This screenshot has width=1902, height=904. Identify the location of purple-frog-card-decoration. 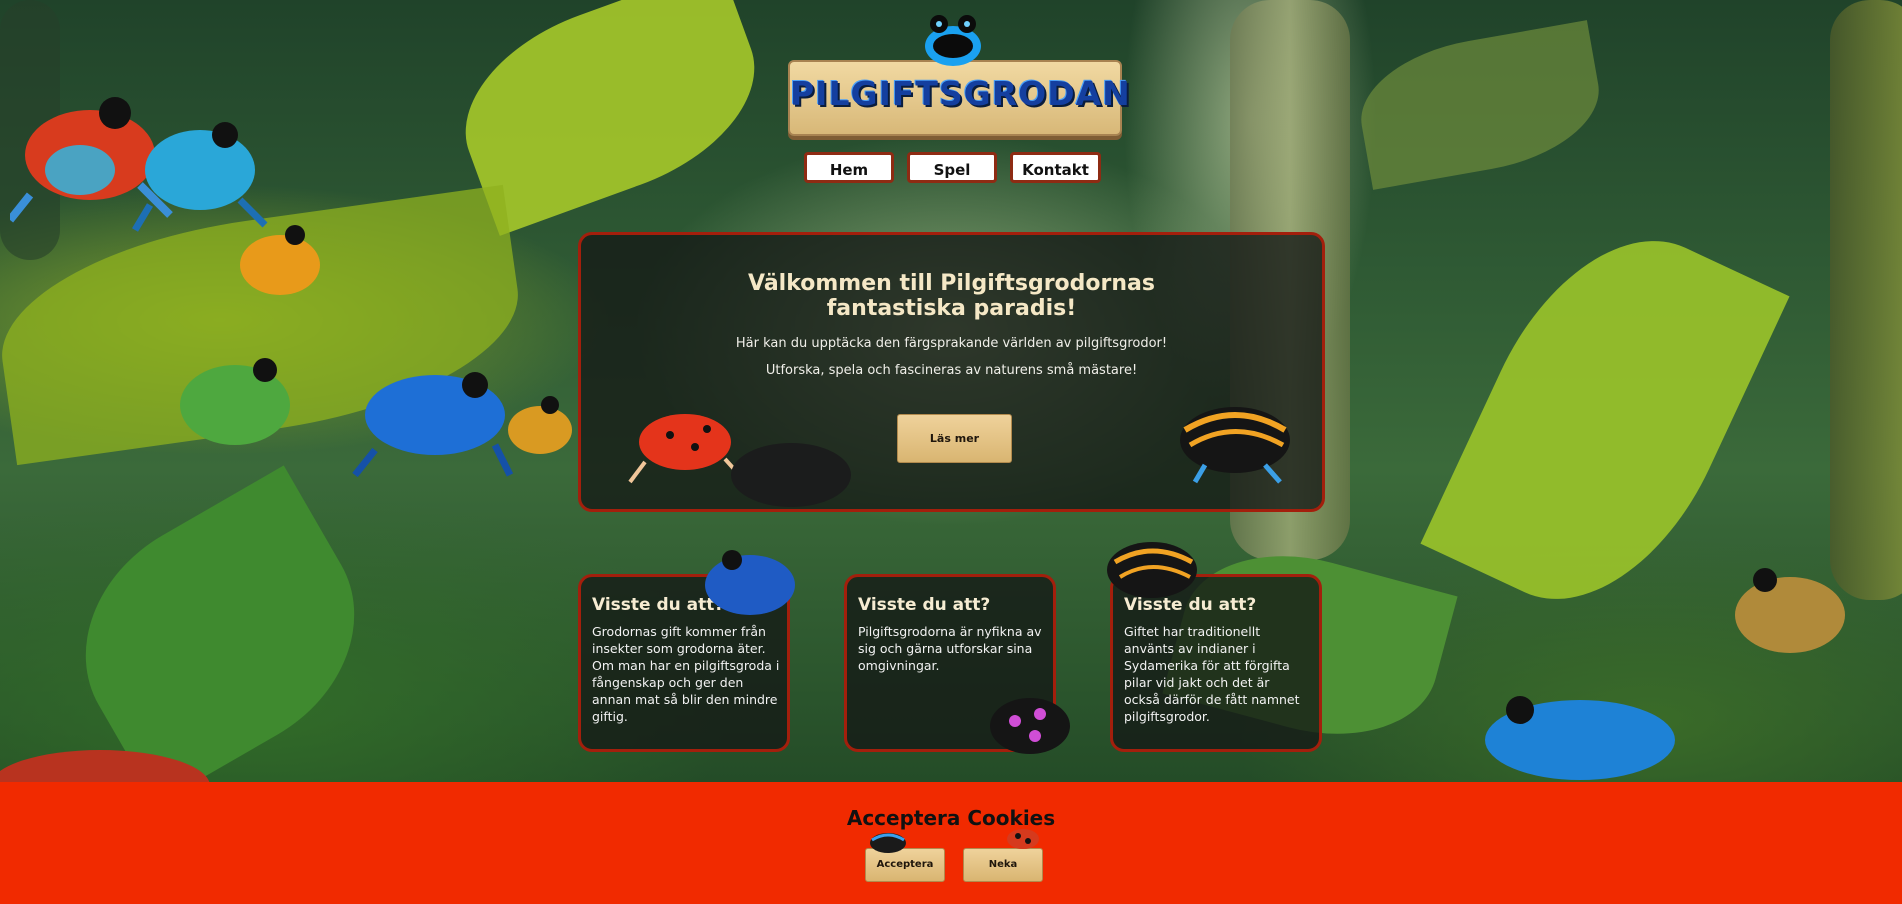
(1030, 726).